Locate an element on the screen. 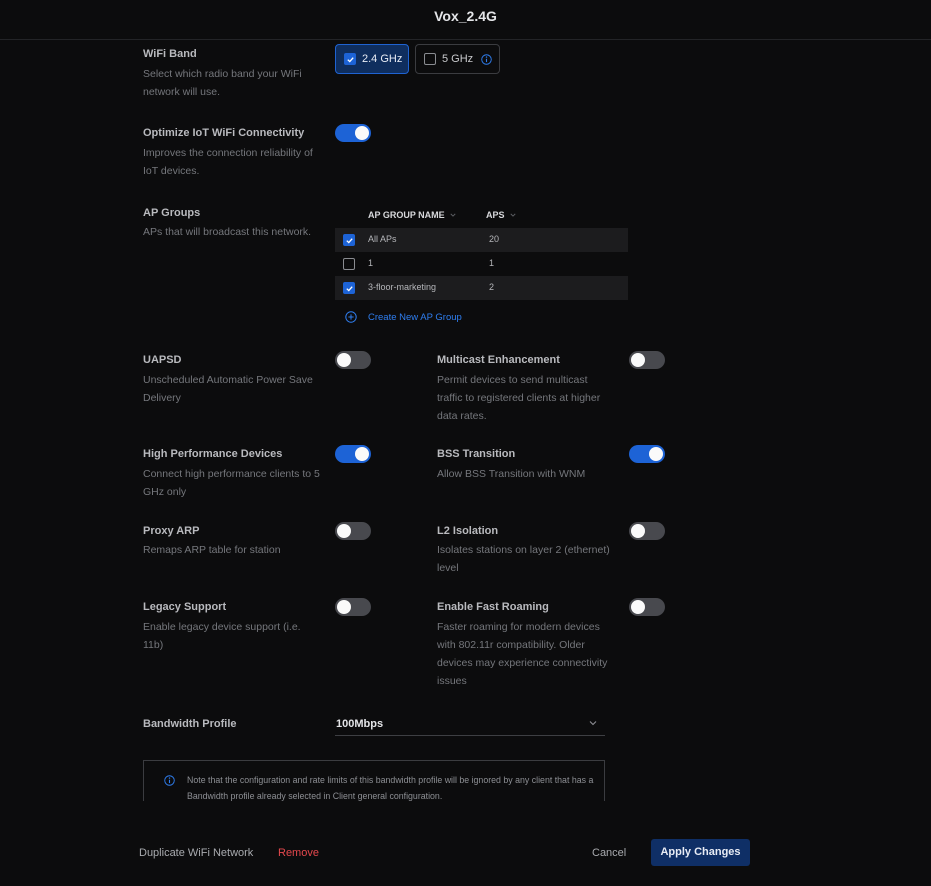 Image resolution: width=931 pixels, height=886 pixels. plus-circle-icon is located at coordinates (351, 317).